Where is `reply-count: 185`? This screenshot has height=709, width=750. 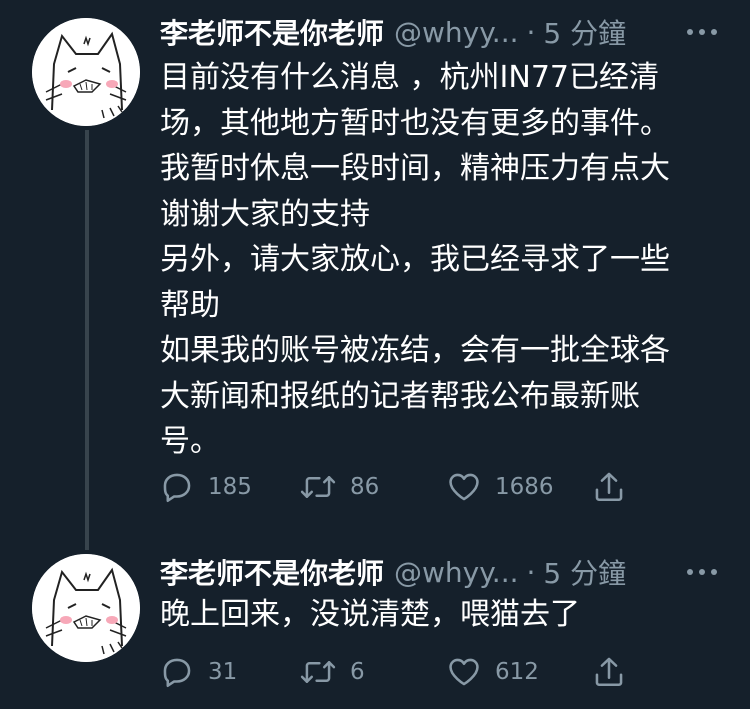 reply-count: 185 is located at coordinates (230, 487).